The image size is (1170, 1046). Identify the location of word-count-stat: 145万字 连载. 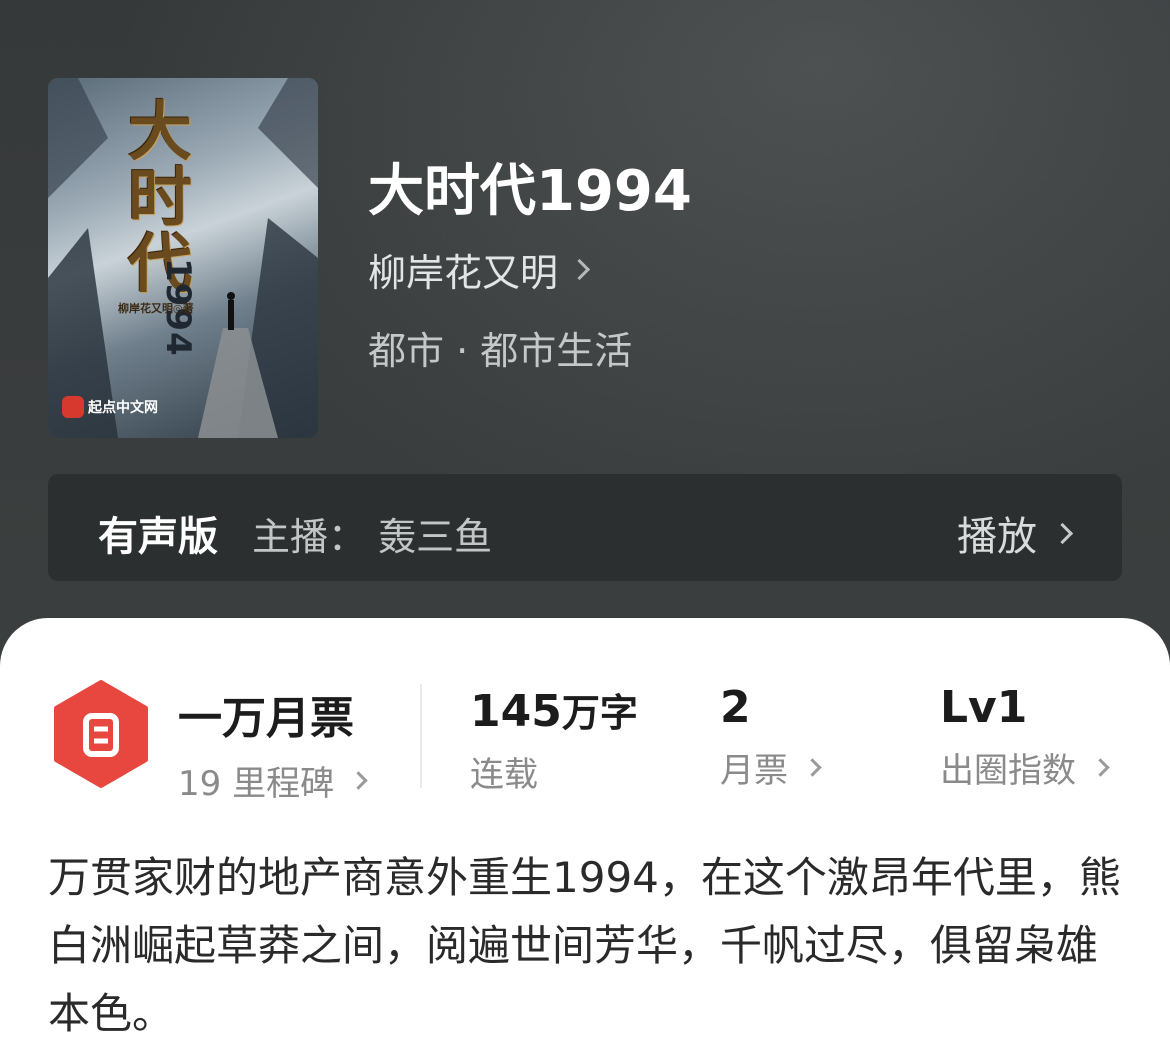
(554, 739).